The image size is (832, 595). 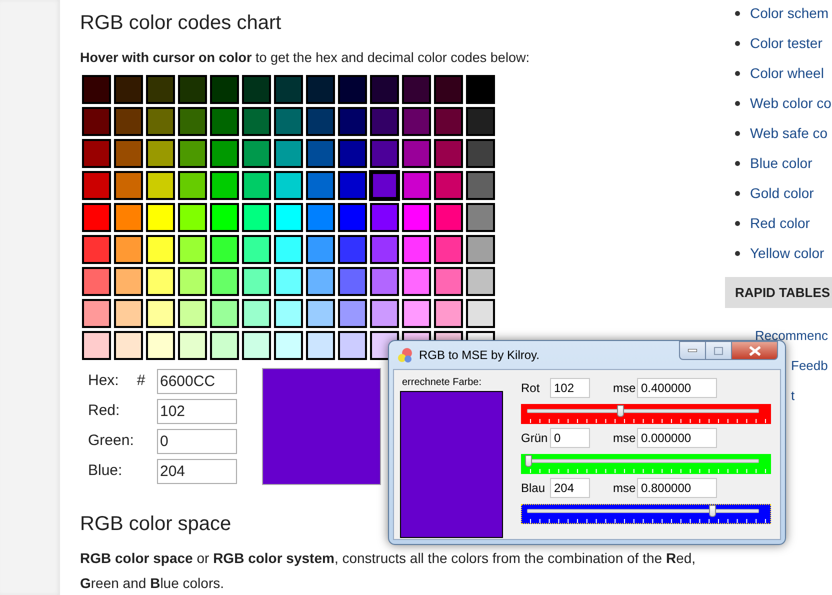 What do you see at coordinates (789, 13) in the screenshot?
I see `sidebar-link: Color schem` at bounding box center [789, 13].